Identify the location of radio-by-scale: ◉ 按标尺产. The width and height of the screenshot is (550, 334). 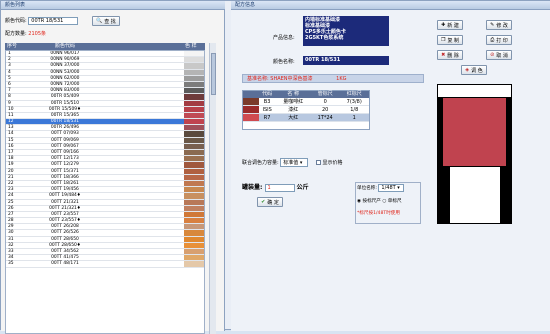
(369, 201).